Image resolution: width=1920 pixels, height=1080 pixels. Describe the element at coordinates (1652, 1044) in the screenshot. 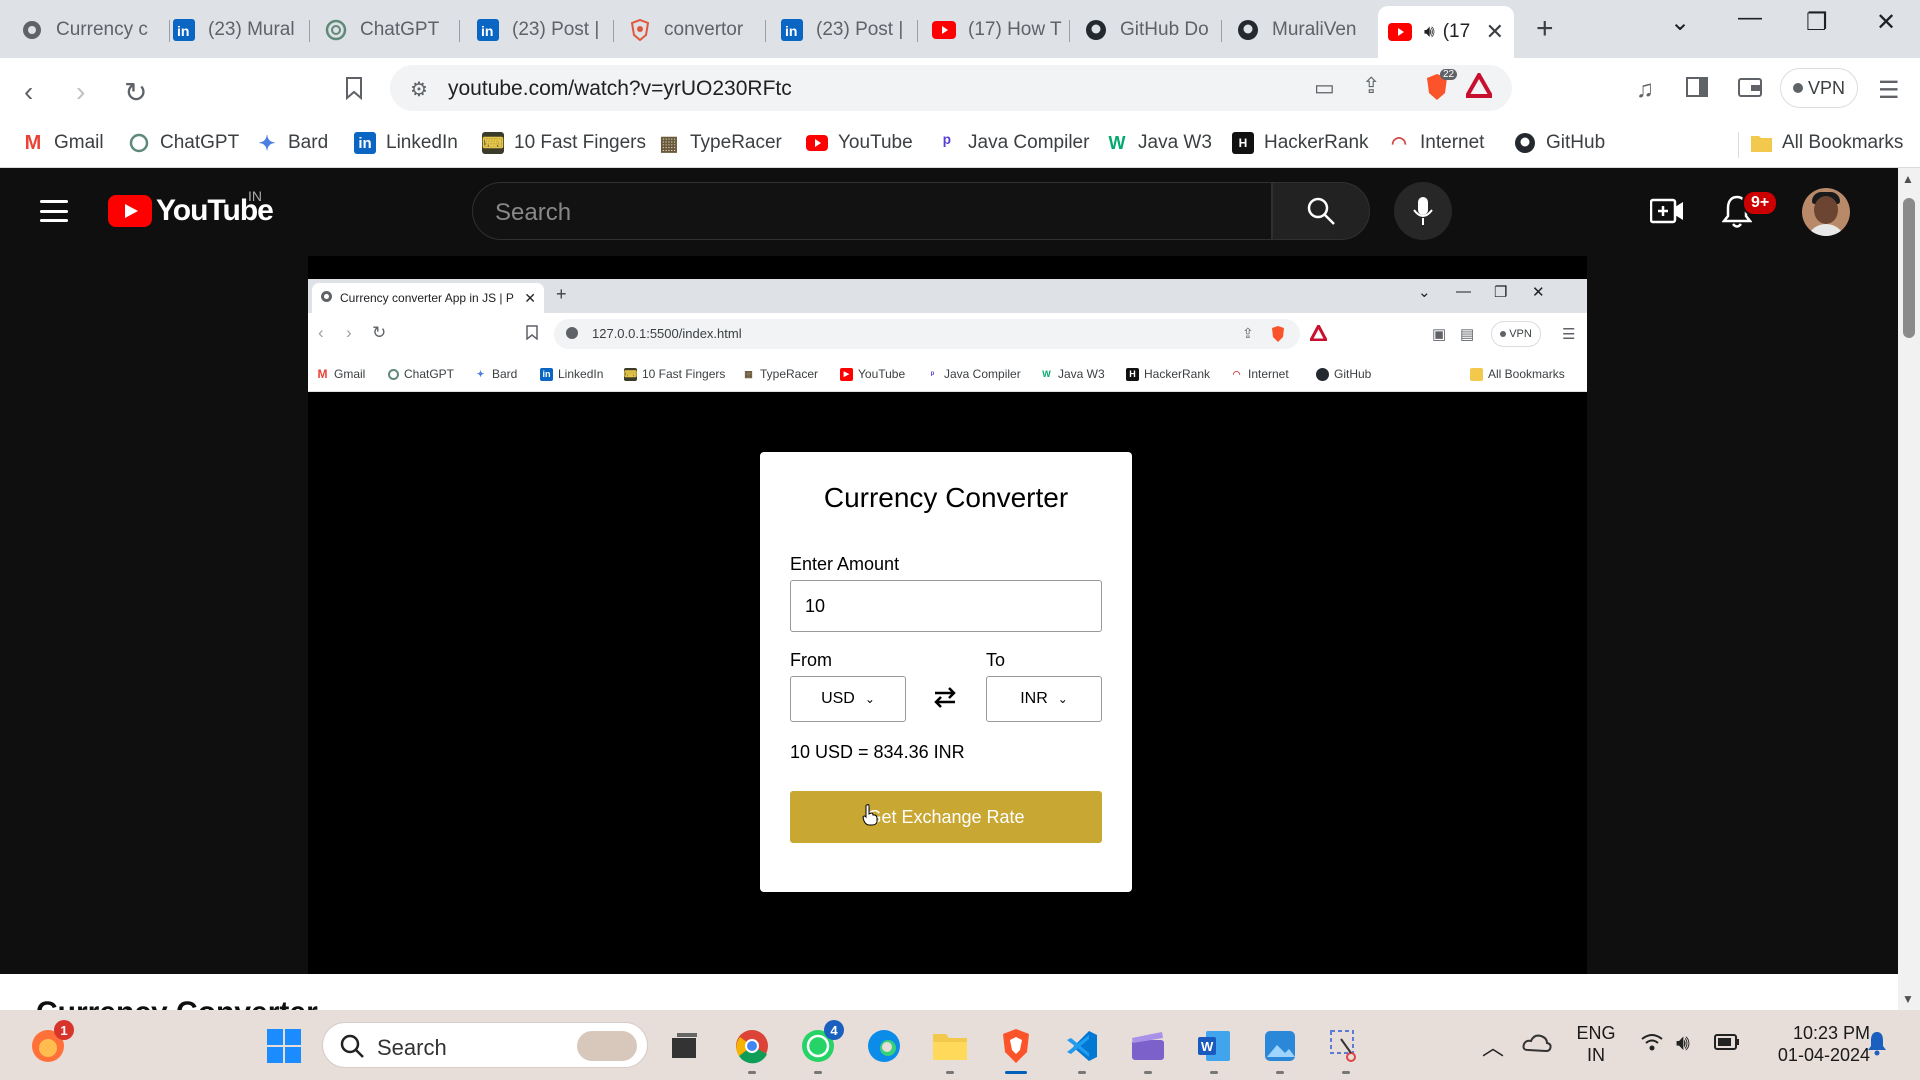

I see `wifi-icon` at that location.